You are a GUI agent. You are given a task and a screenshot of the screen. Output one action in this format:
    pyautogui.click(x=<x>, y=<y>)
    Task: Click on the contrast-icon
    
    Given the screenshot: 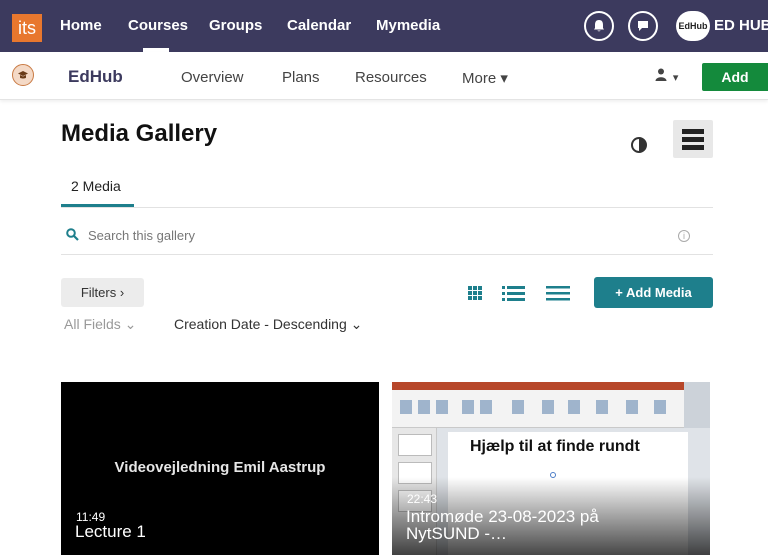 What is the action you would take?
    pyautogui.click(x=639, y=145)
    